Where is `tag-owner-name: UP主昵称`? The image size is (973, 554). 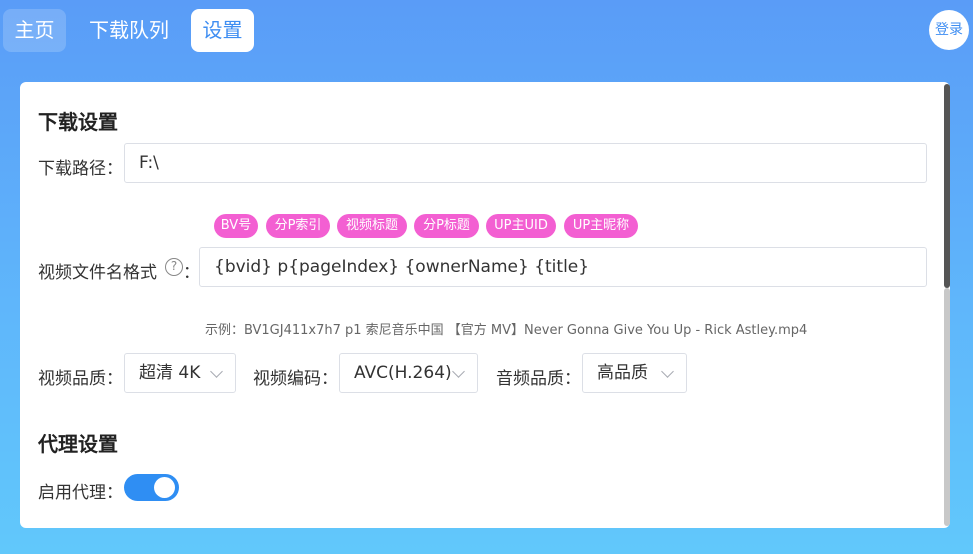
tag-owner-name: UP主昵称 is located at coordinates (601, 226).